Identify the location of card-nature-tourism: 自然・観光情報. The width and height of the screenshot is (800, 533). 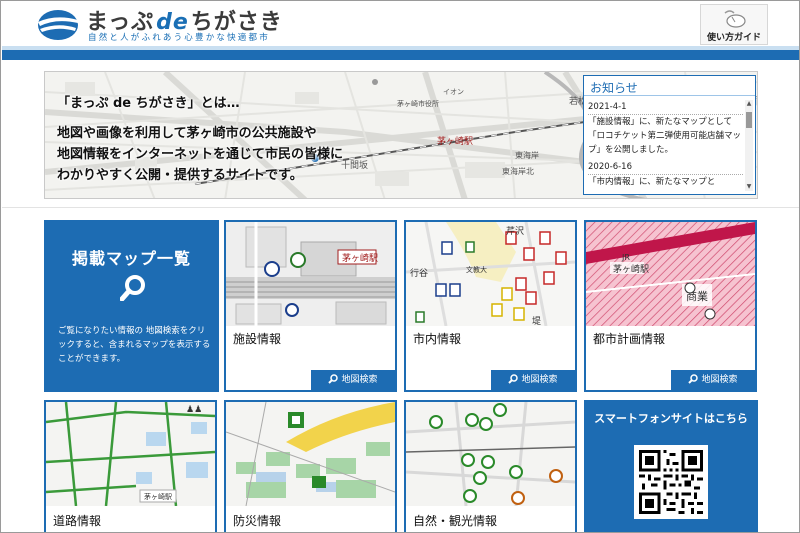
(490, 466).